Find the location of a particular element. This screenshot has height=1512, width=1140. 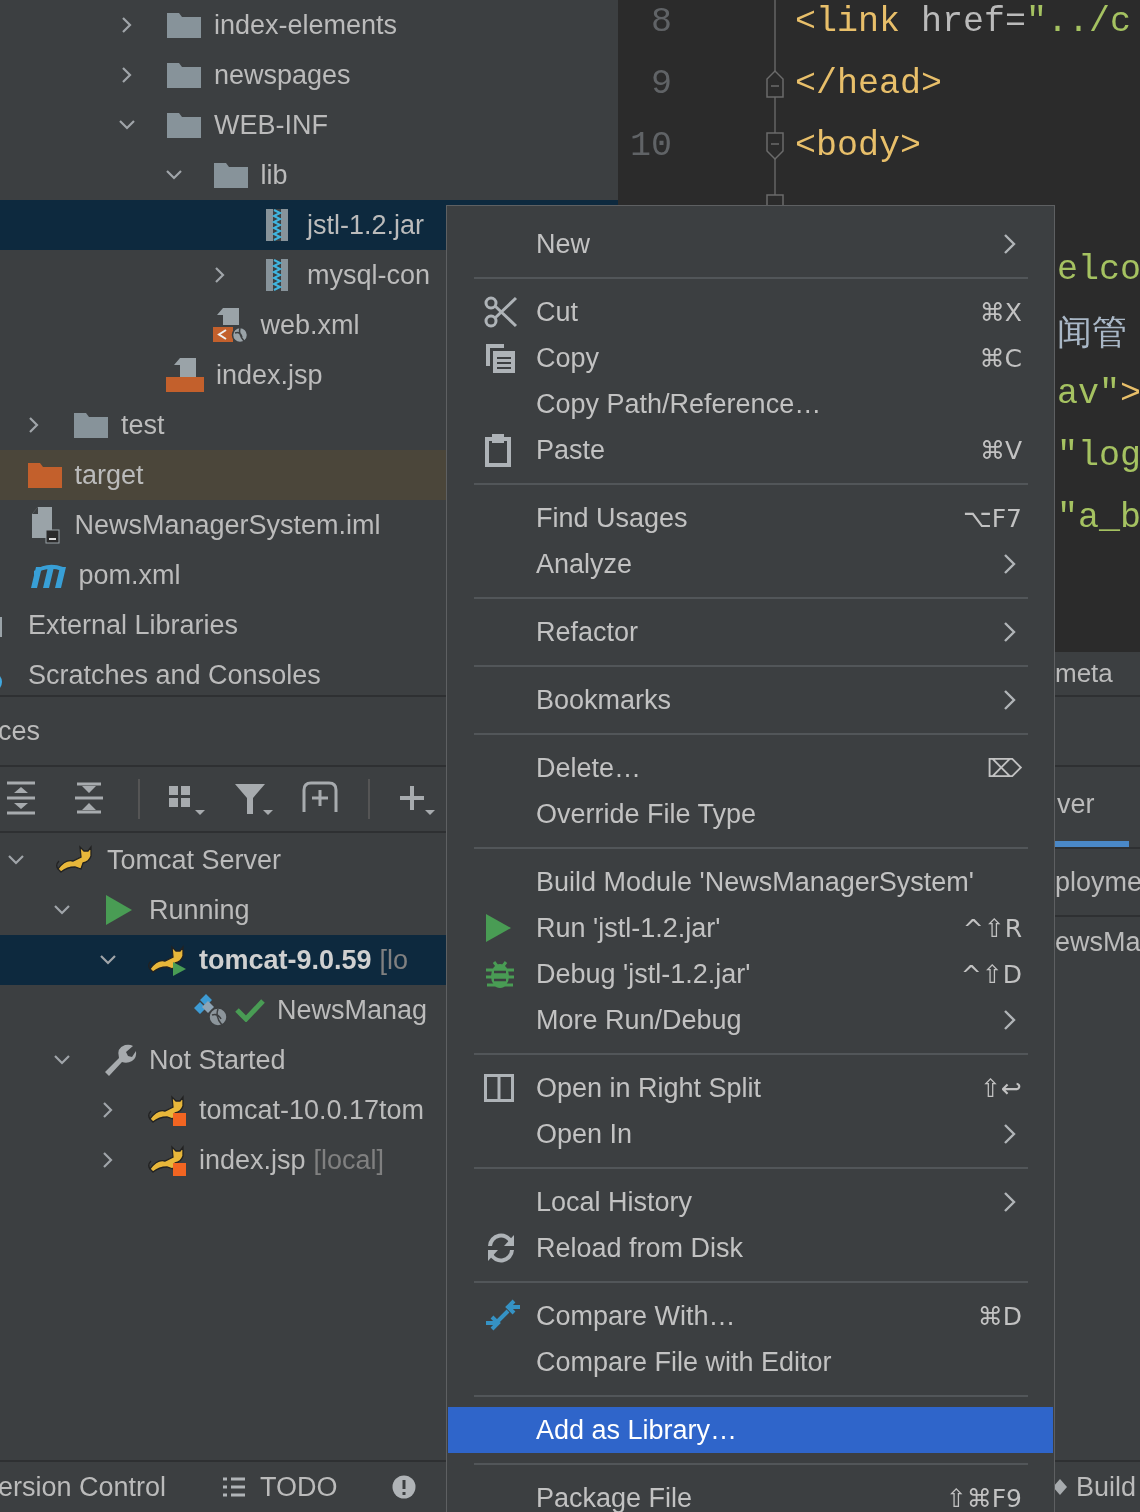

module-file-icon is located at coordinates (44, 525).